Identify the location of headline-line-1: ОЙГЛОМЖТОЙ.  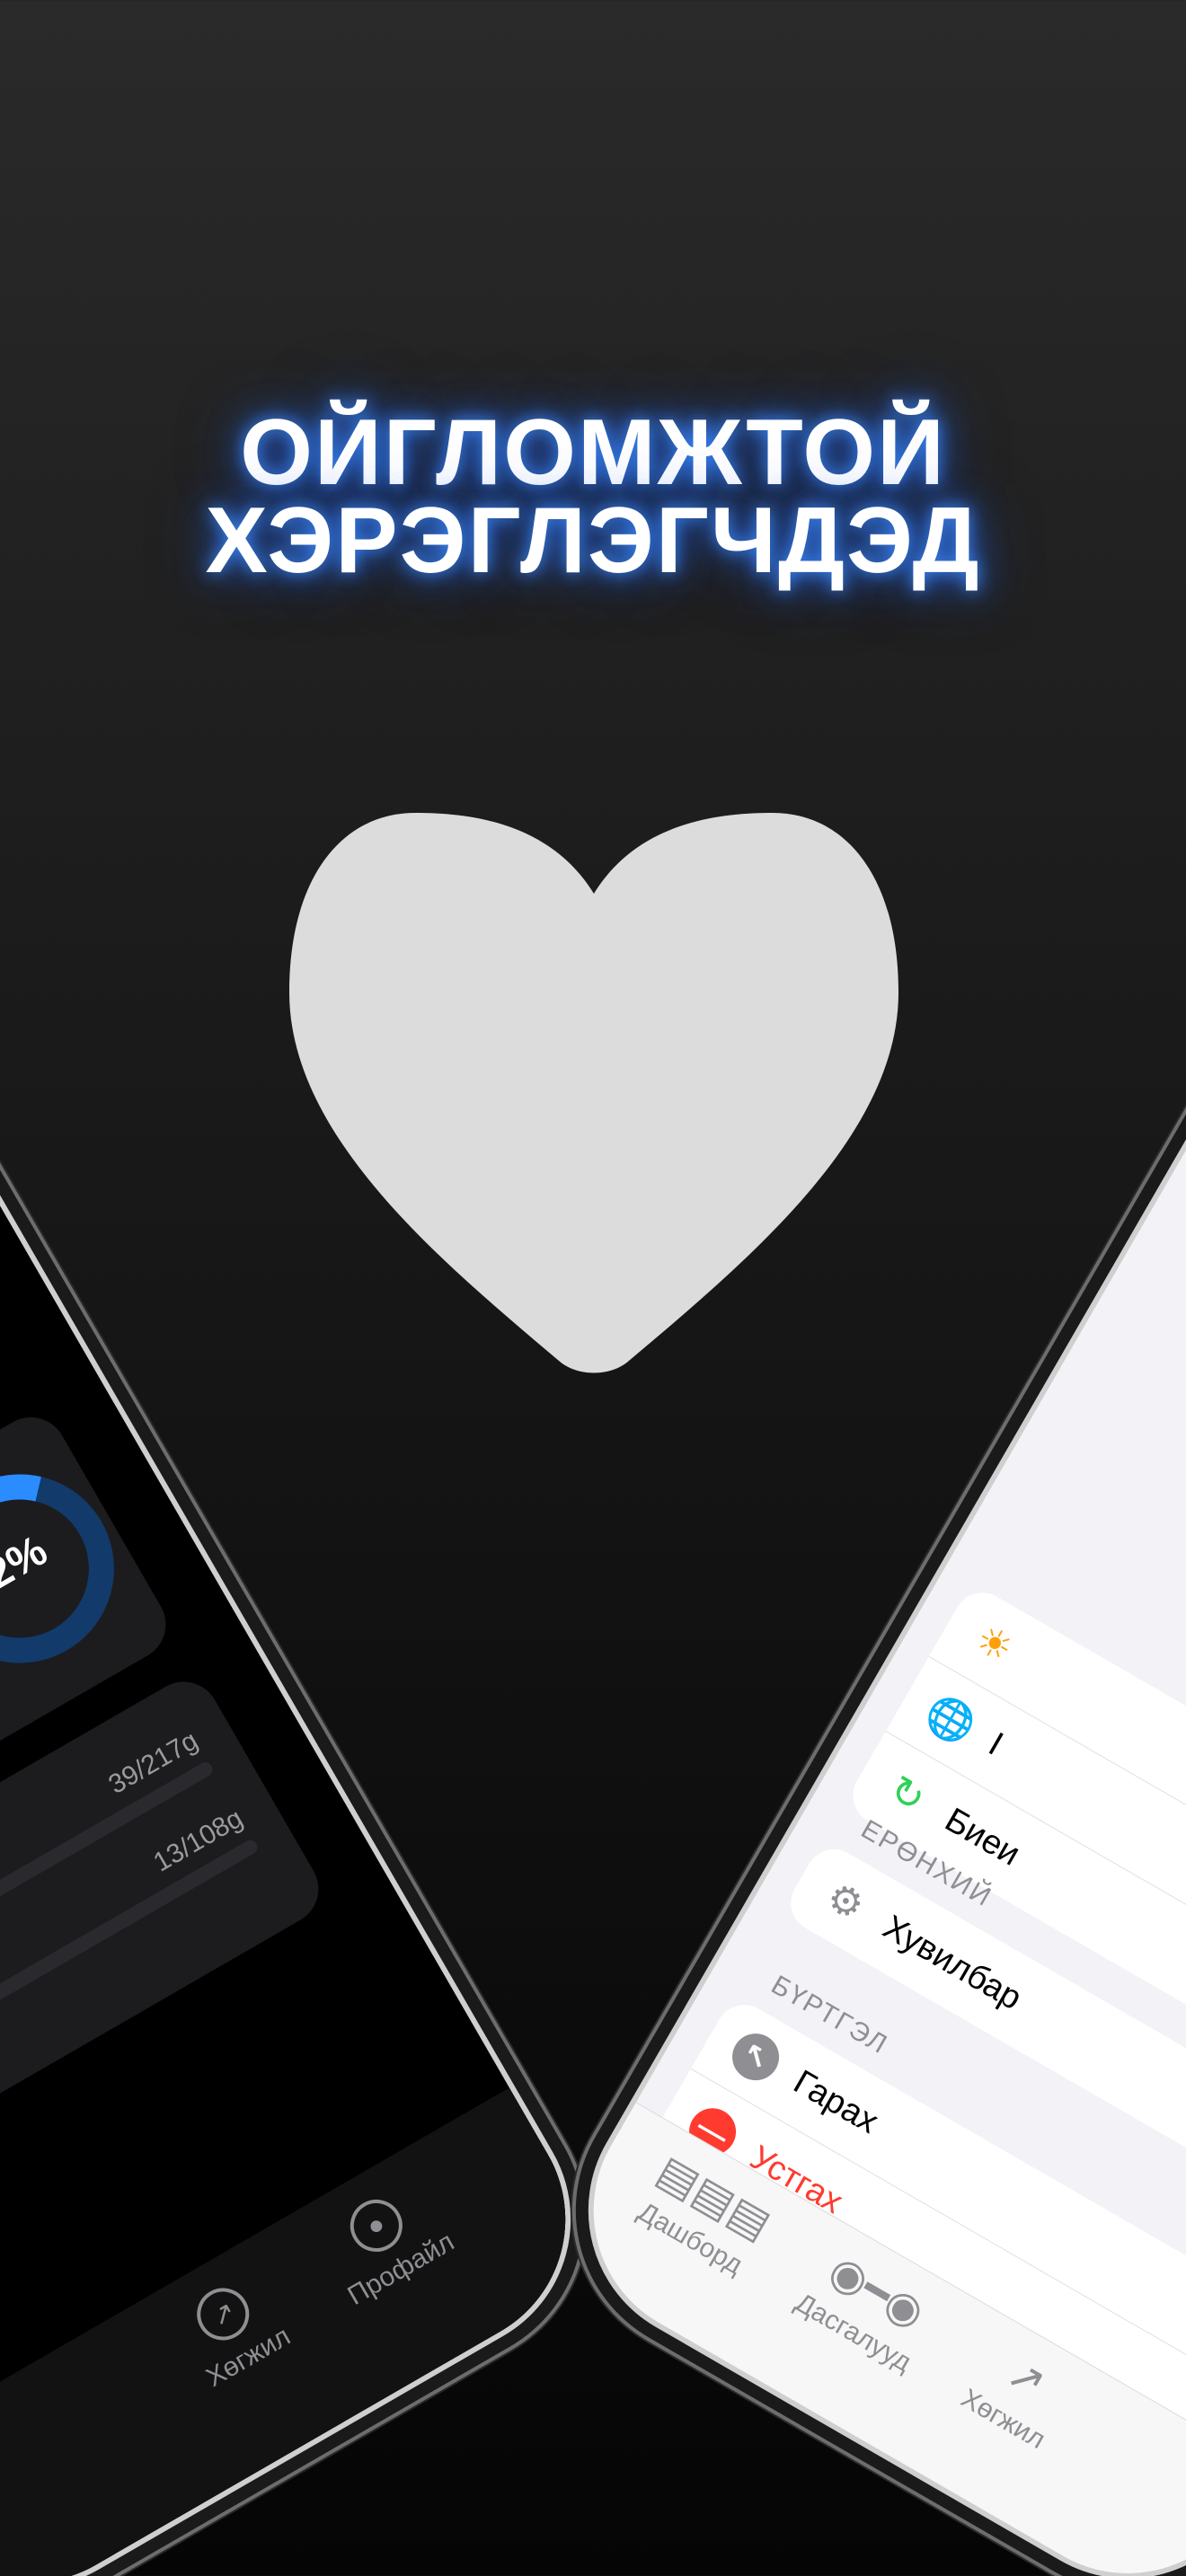
(593, 453).